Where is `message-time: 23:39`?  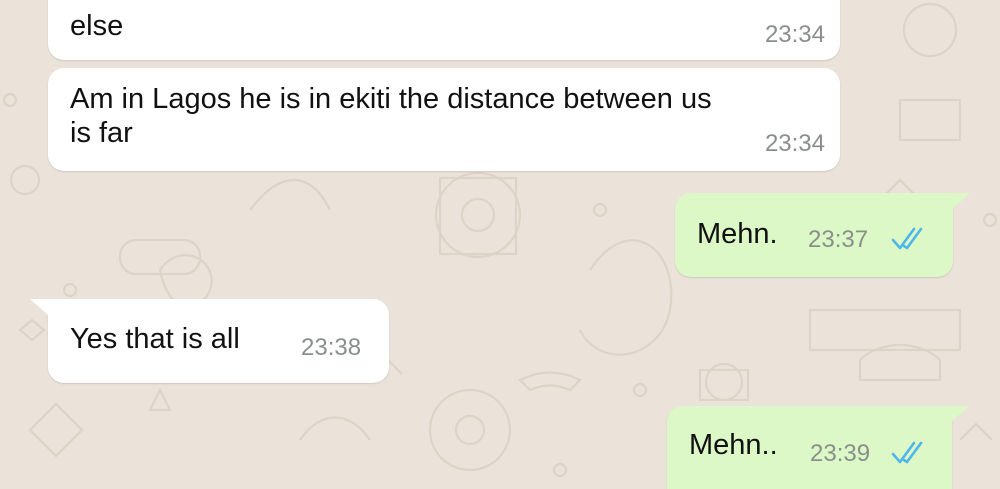
message-time: 23:39 is located at coordinates (840, 453).